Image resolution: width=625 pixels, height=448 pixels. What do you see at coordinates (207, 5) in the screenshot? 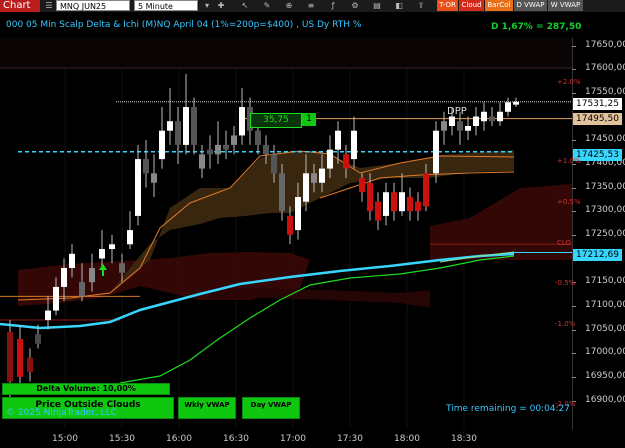
I see `chevron-down-icon: ▾` at bounding box center [207, 5].